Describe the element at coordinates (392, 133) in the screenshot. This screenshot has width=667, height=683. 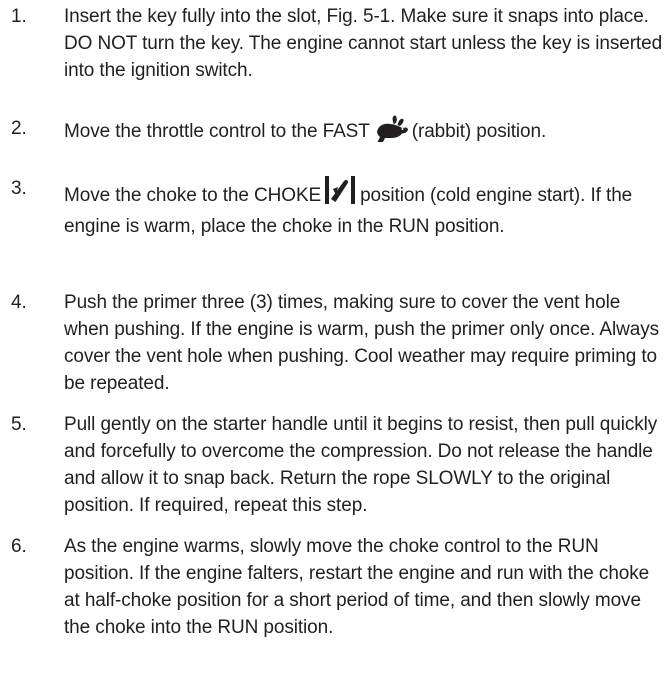
I see `rabbit-icon` at that location.